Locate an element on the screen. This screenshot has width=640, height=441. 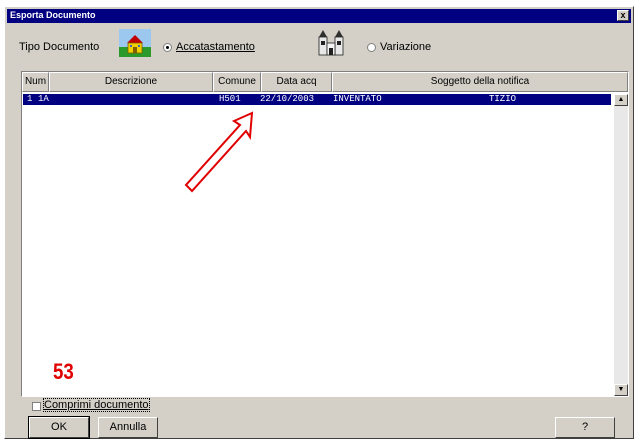
variazione-label: Variazione is located at coordinates (405, 47).